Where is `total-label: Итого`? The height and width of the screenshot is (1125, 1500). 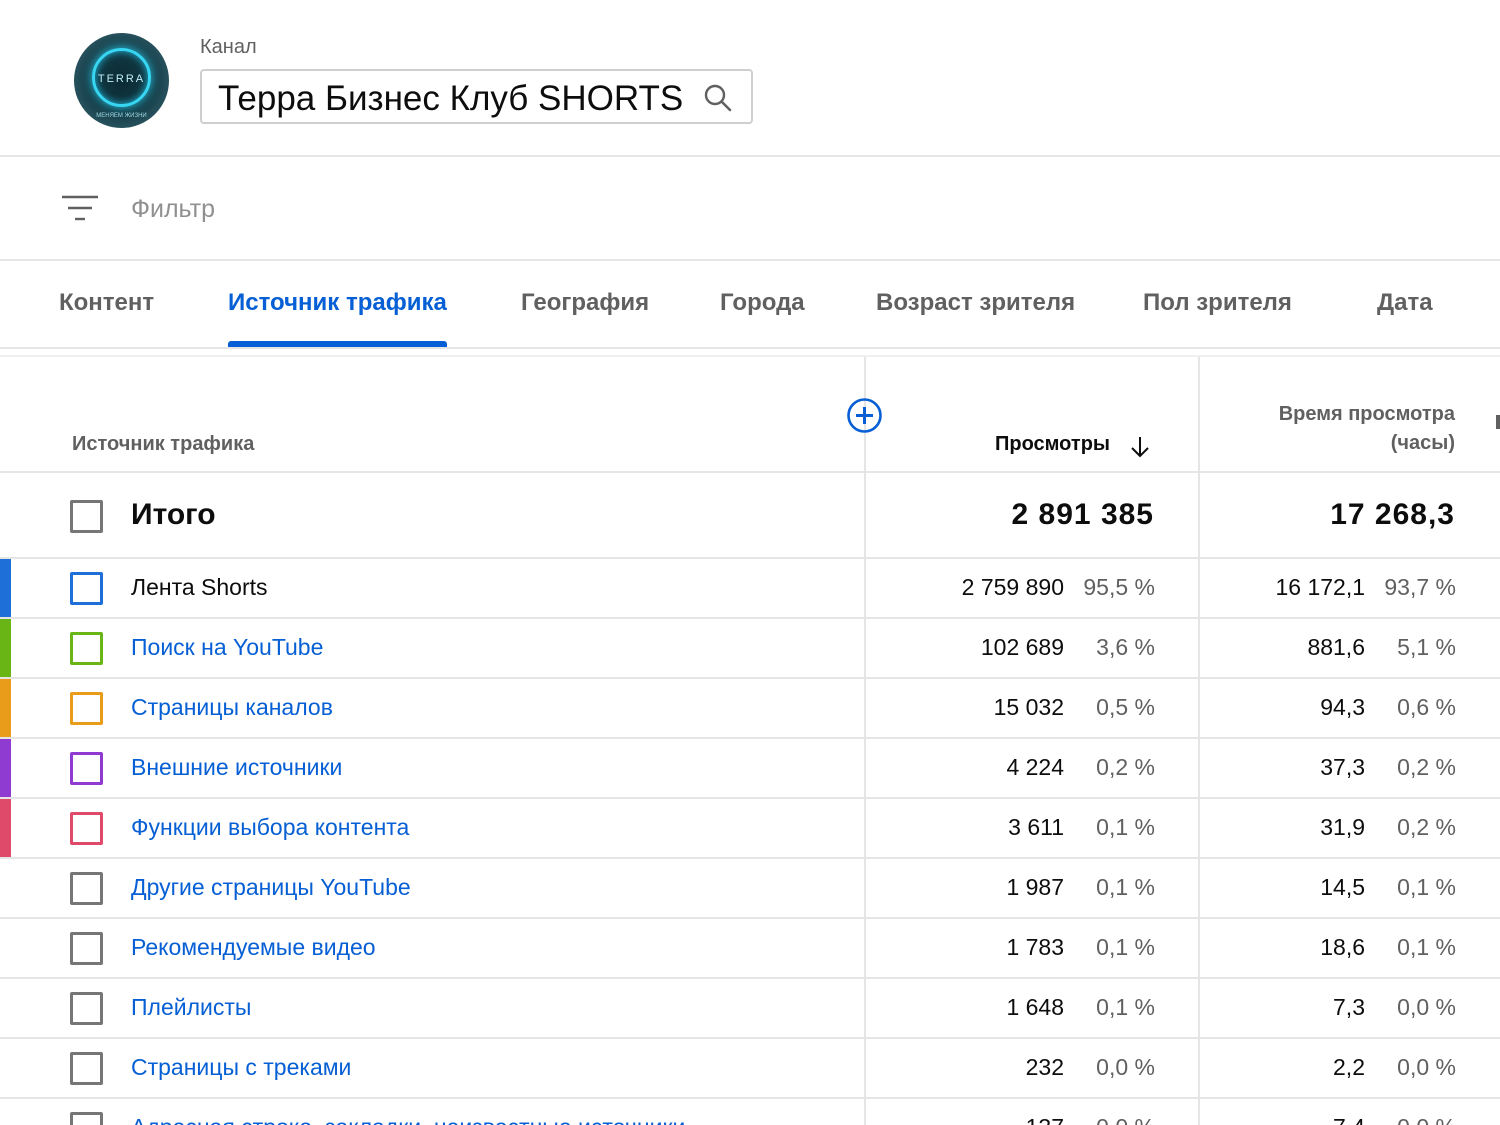 total-label: Итого is located at coordinates (173, 514).